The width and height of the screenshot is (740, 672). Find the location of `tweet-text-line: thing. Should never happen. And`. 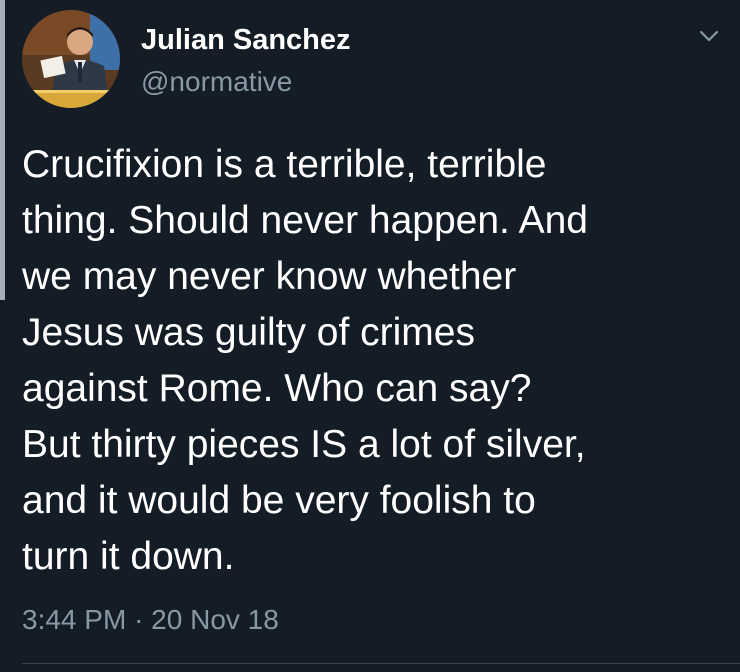

tweet-text-line: thing. Should never happen. And is located at coordinates (305, 220).